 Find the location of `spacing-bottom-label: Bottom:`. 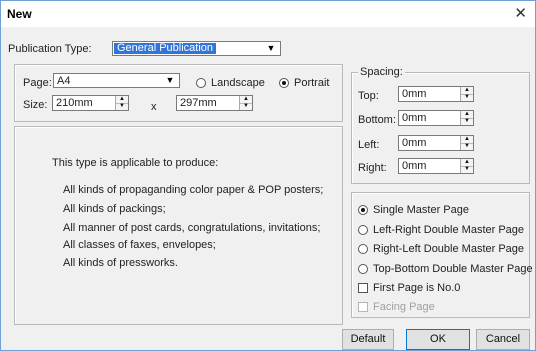

spacing-bottom-label: Bottom: is located at coordinates (377, 120).